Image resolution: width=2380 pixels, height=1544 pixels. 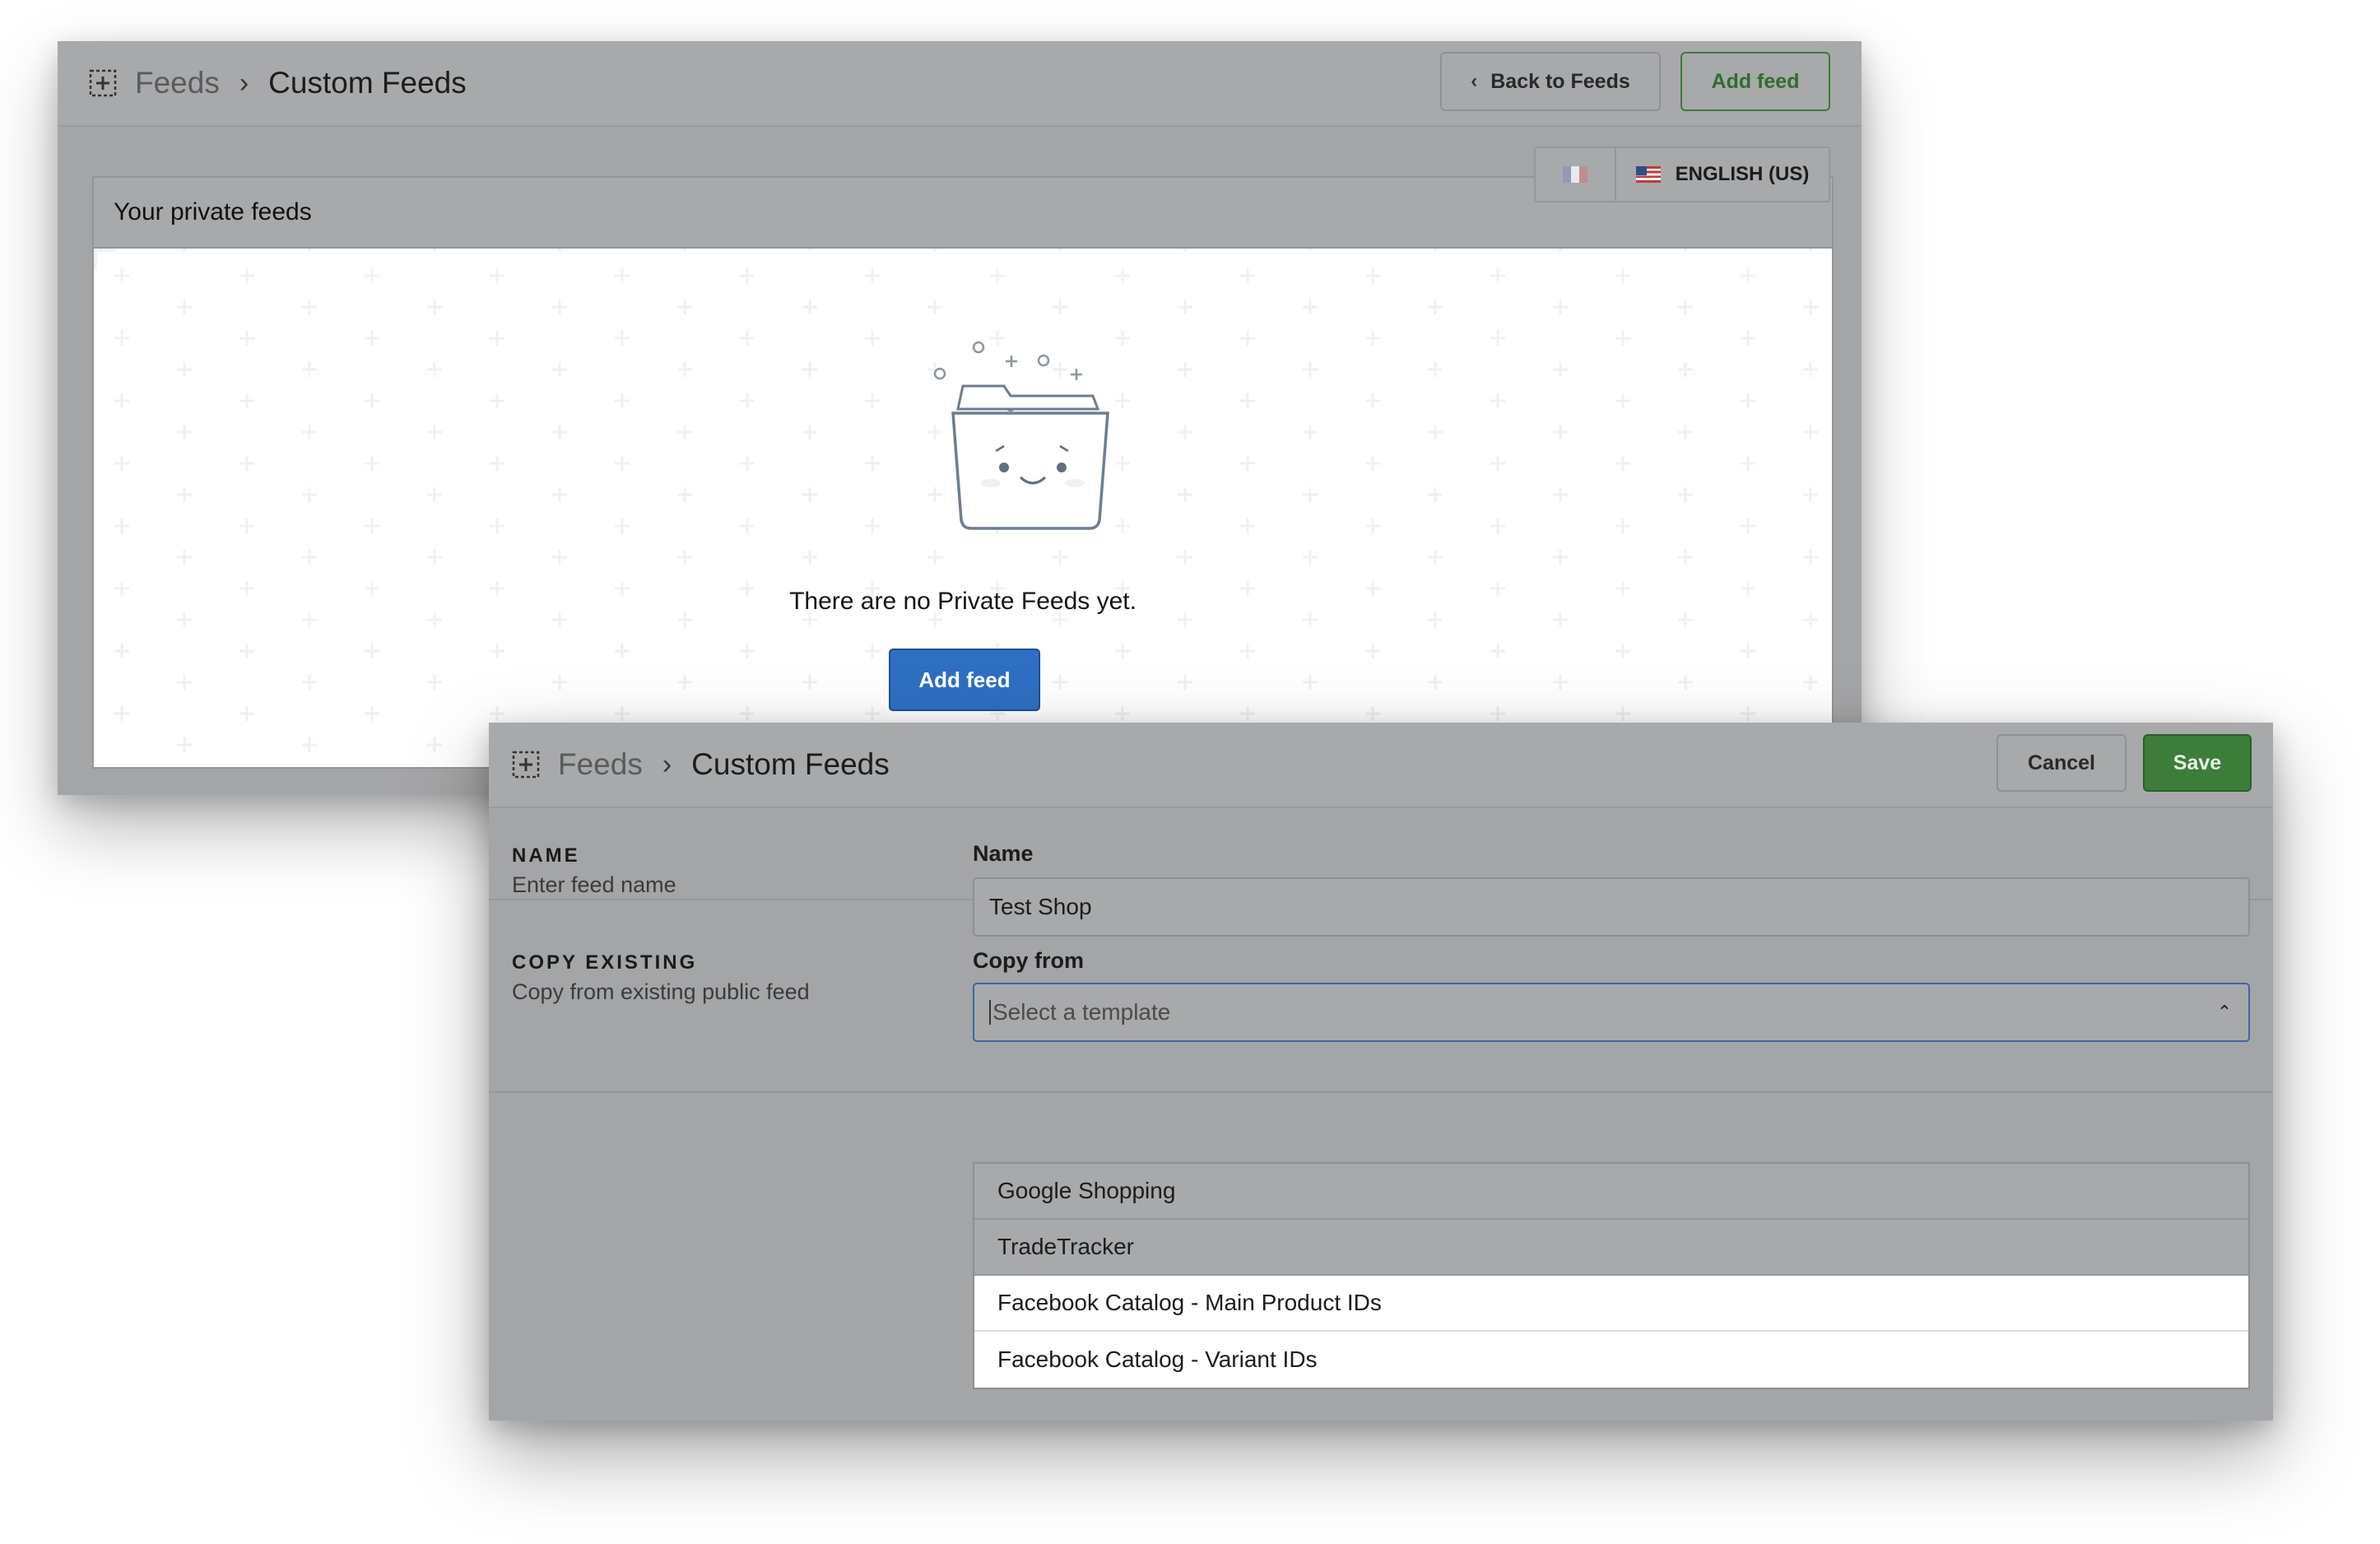 I want to click on name-section-heading: NAME, so click(x=546, y=855).